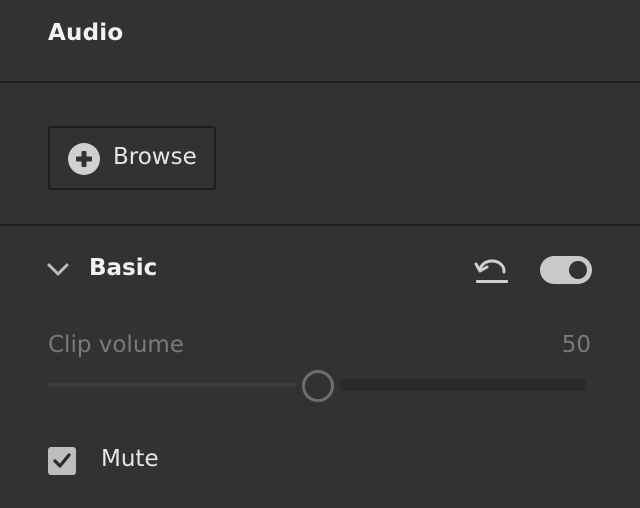 The height and width of the screenshot is (508, 640). Describe the element at coordinates (320, 82) in the screenshot. I see `header-divider` at that location.